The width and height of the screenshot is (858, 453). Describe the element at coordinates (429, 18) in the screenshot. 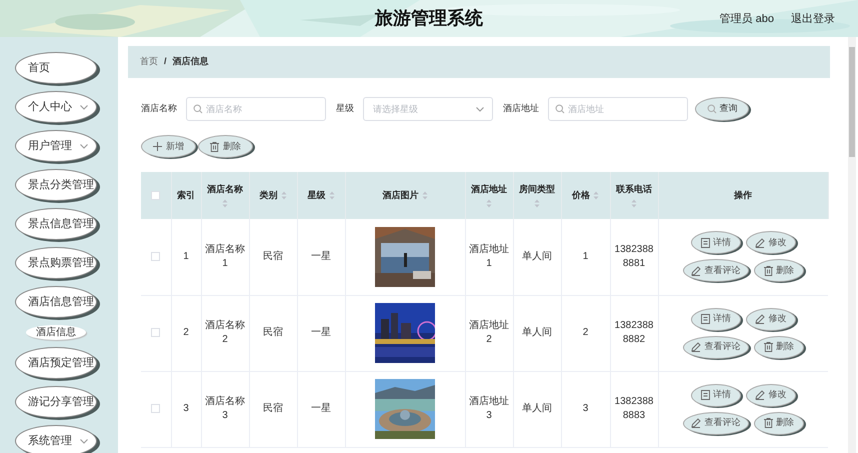

I see `app-title: 旅游管理系统` at that location.